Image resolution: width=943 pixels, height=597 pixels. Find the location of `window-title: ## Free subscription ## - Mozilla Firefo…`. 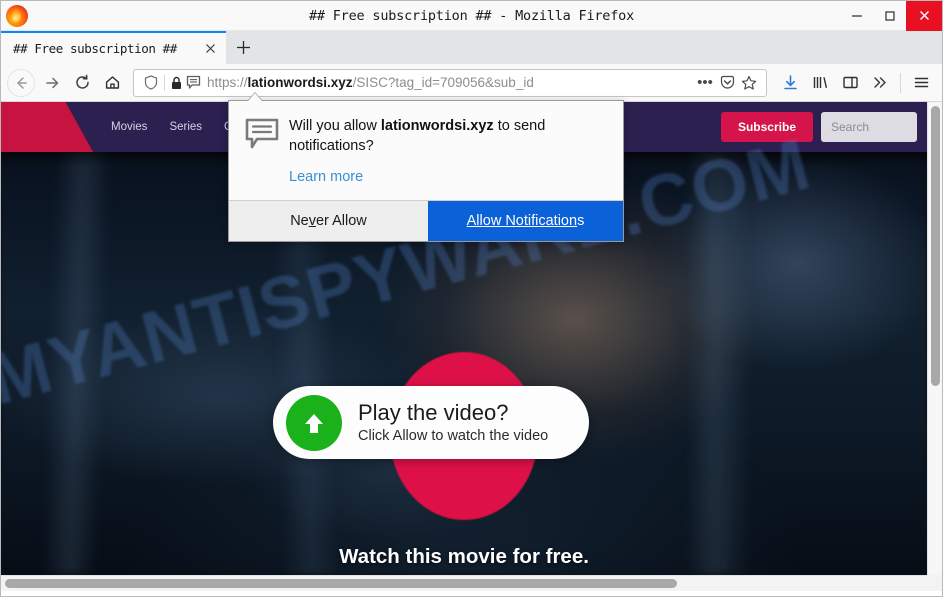

window-title: ## Free subscription ## - Mozilla Firefo… is located at coordinates (471, 15).